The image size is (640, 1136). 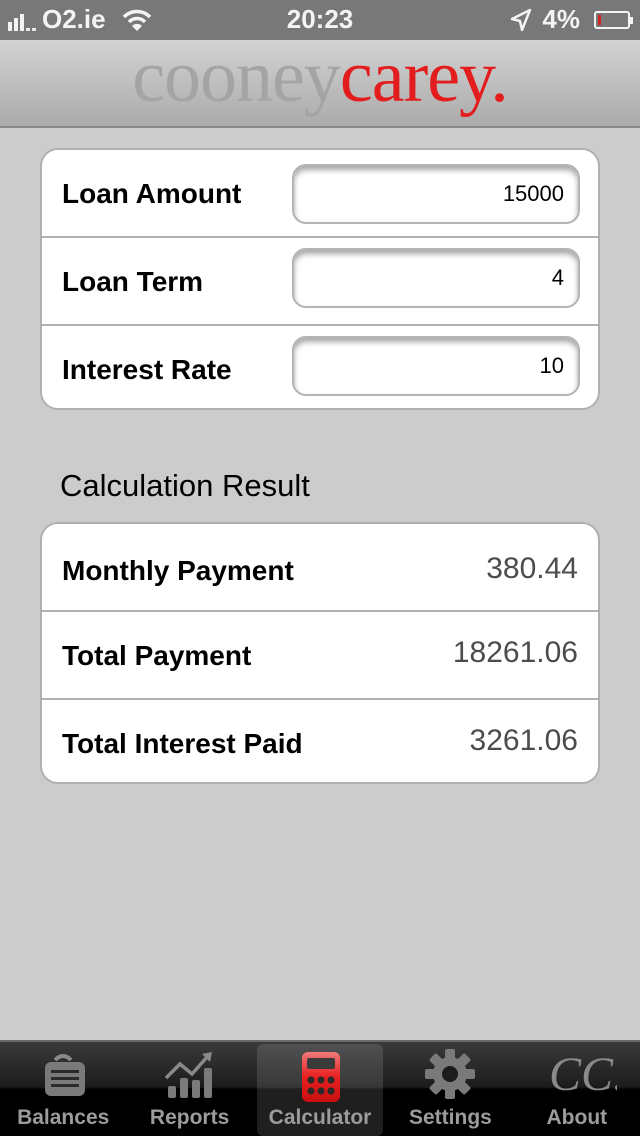 What do you see at coordinates (185, 485) in the screenshot?
I see `section-title: Calculation Result` at bounding box center [185, 485].